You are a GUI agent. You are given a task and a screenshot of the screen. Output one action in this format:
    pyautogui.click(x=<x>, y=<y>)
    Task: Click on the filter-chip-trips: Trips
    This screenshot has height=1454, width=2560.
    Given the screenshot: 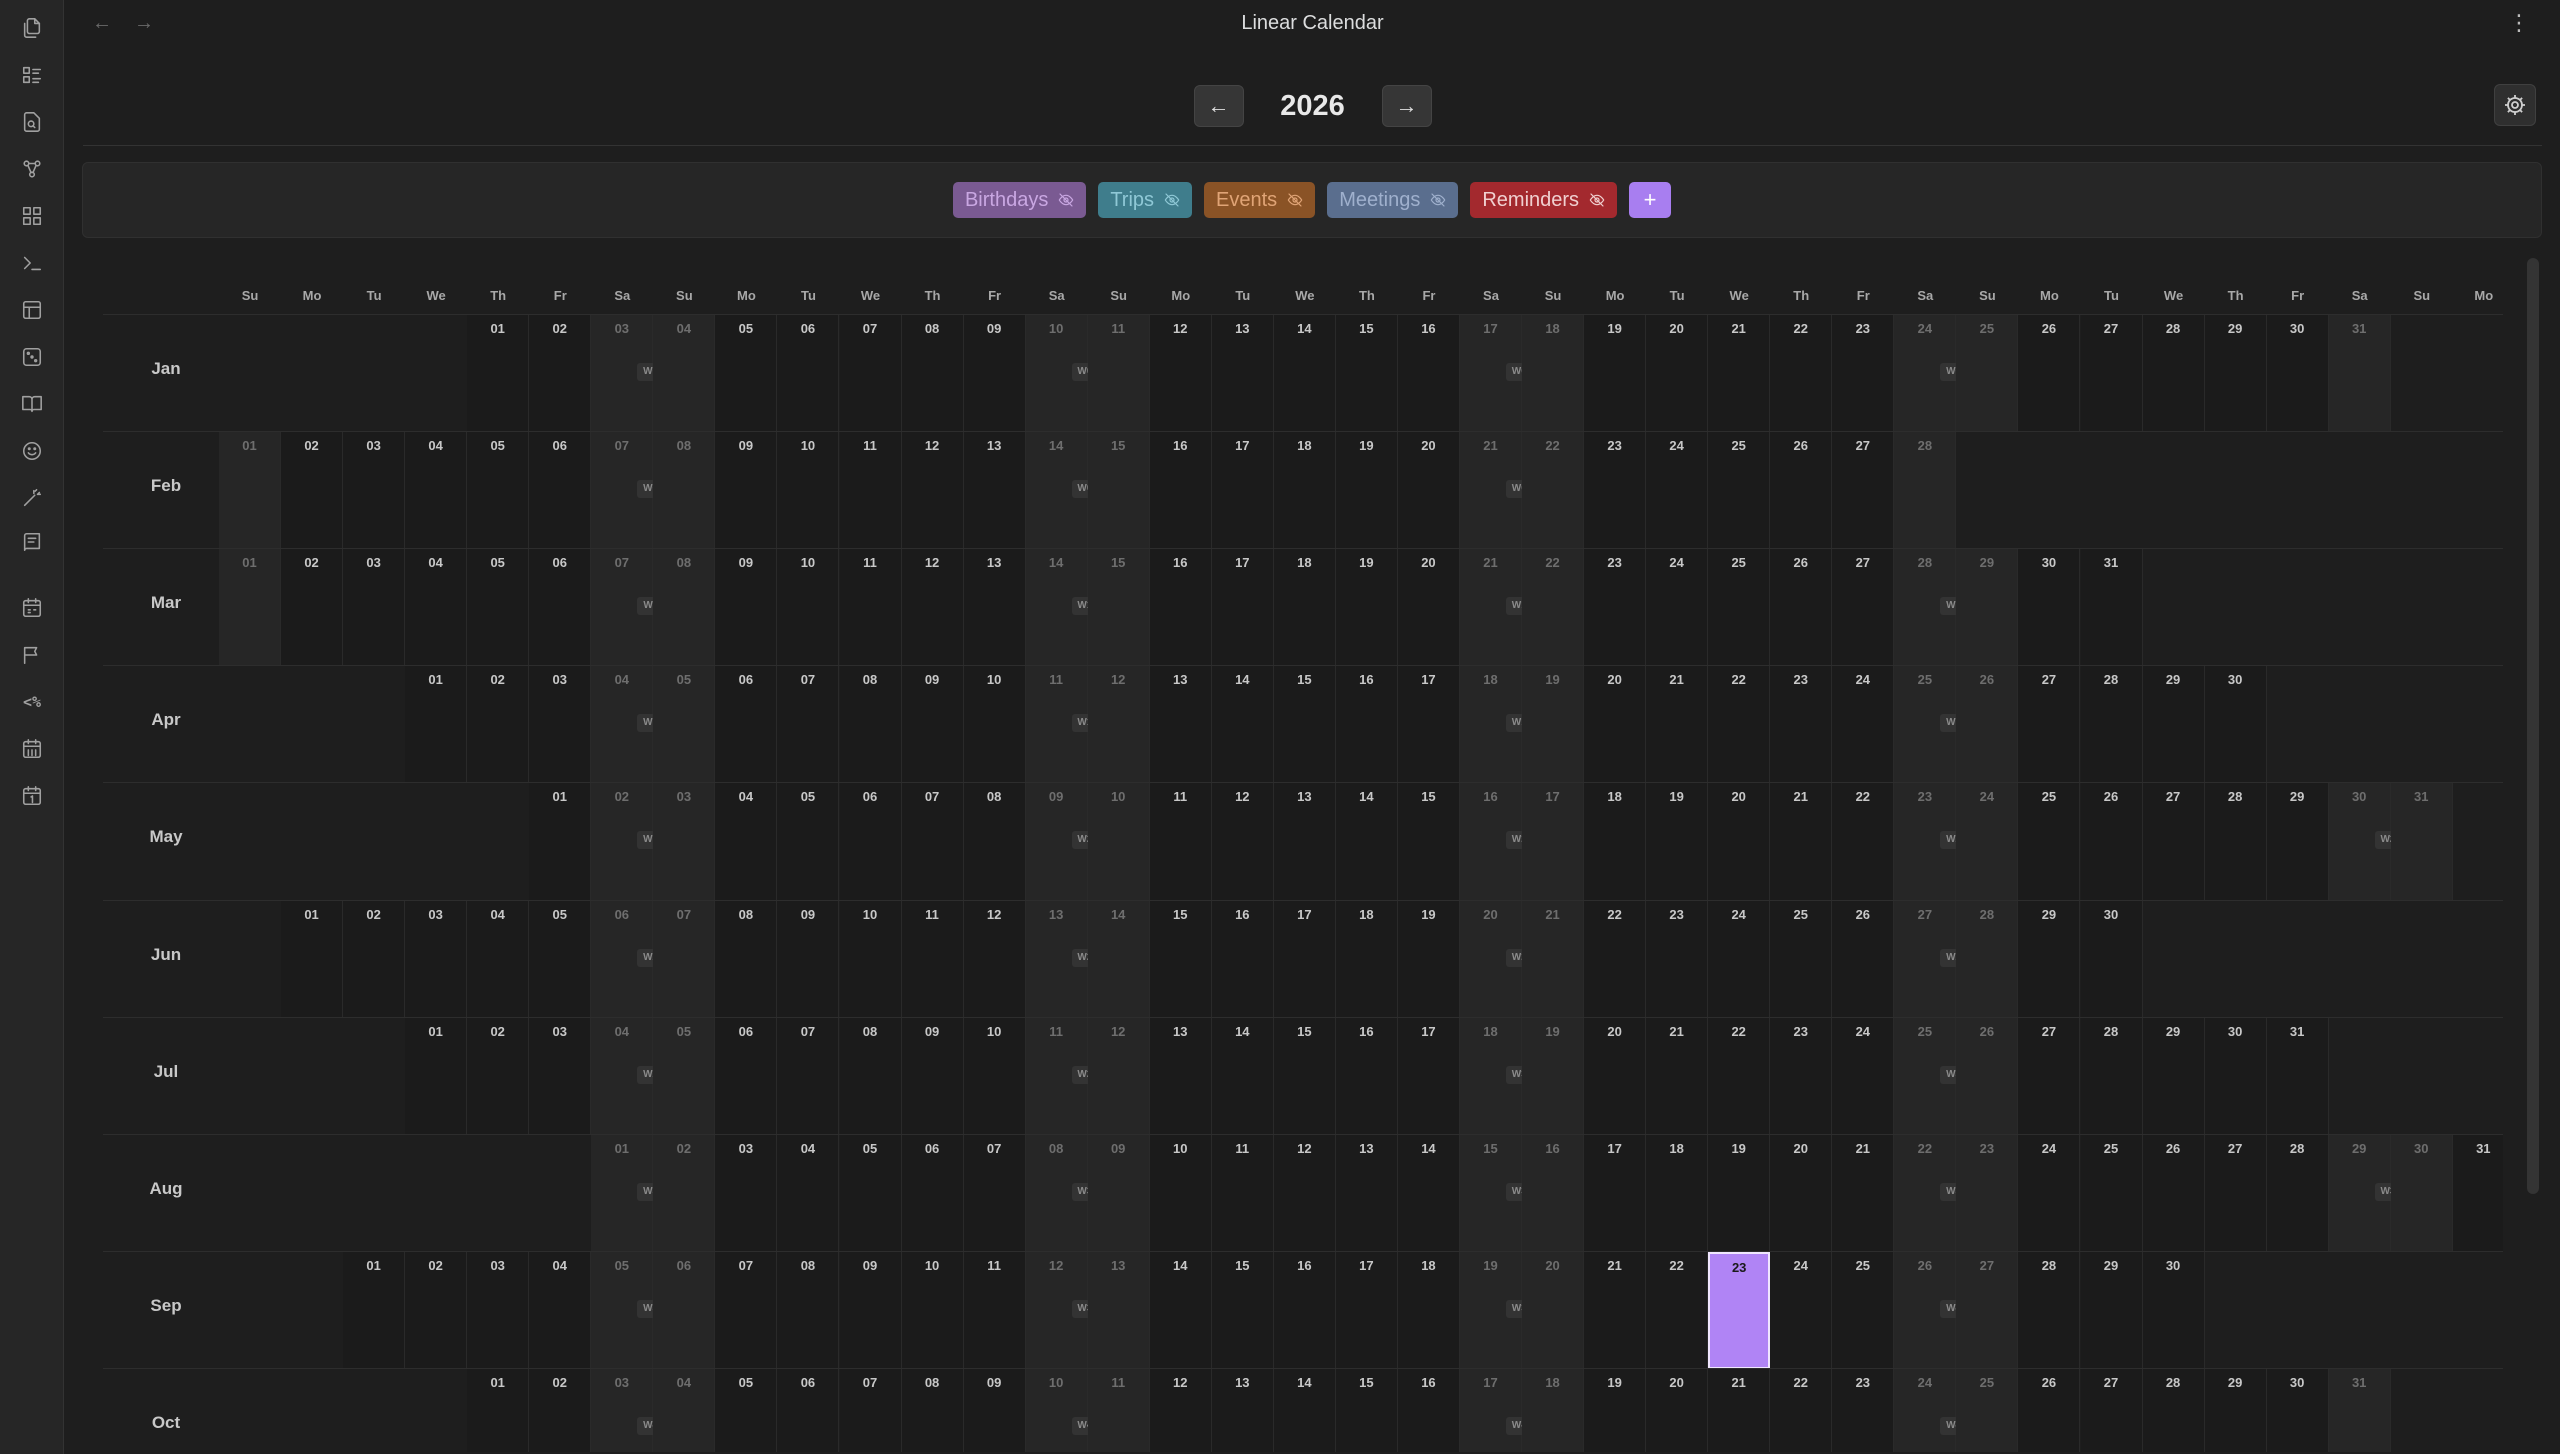 What is the action you would take?
    pyautogui.click(x=1145, y=200)
    